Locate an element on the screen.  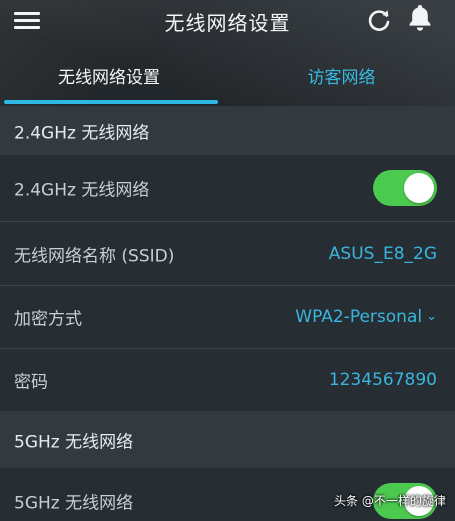
encryption-select: WPA2-Personal ⌄ is located at coordinates (366, 317).